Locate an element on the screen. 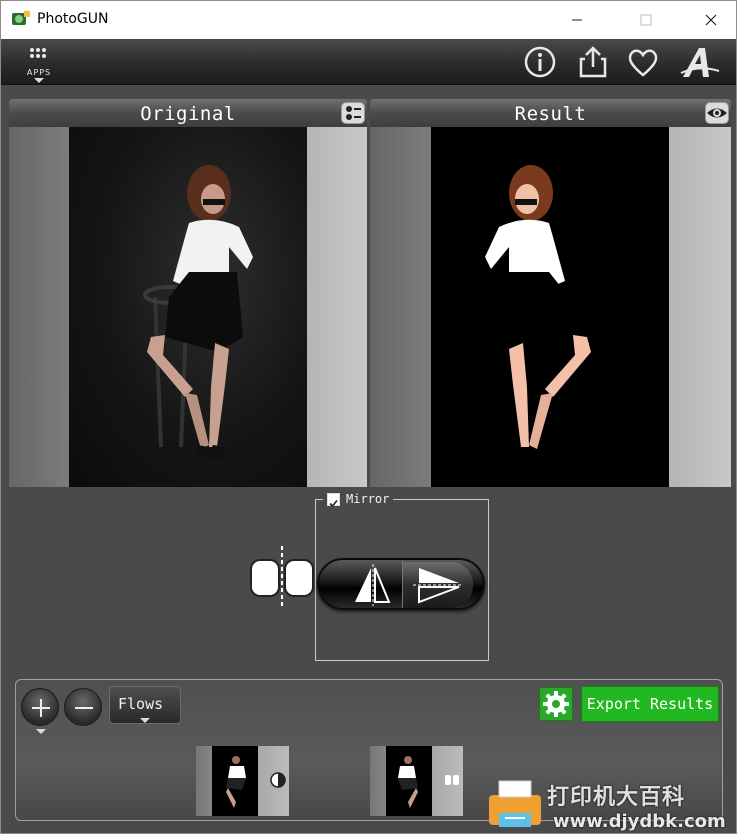 The width and height of the screenshot is (737, 834). original-photo-figure is located at coordinates (198, 313).